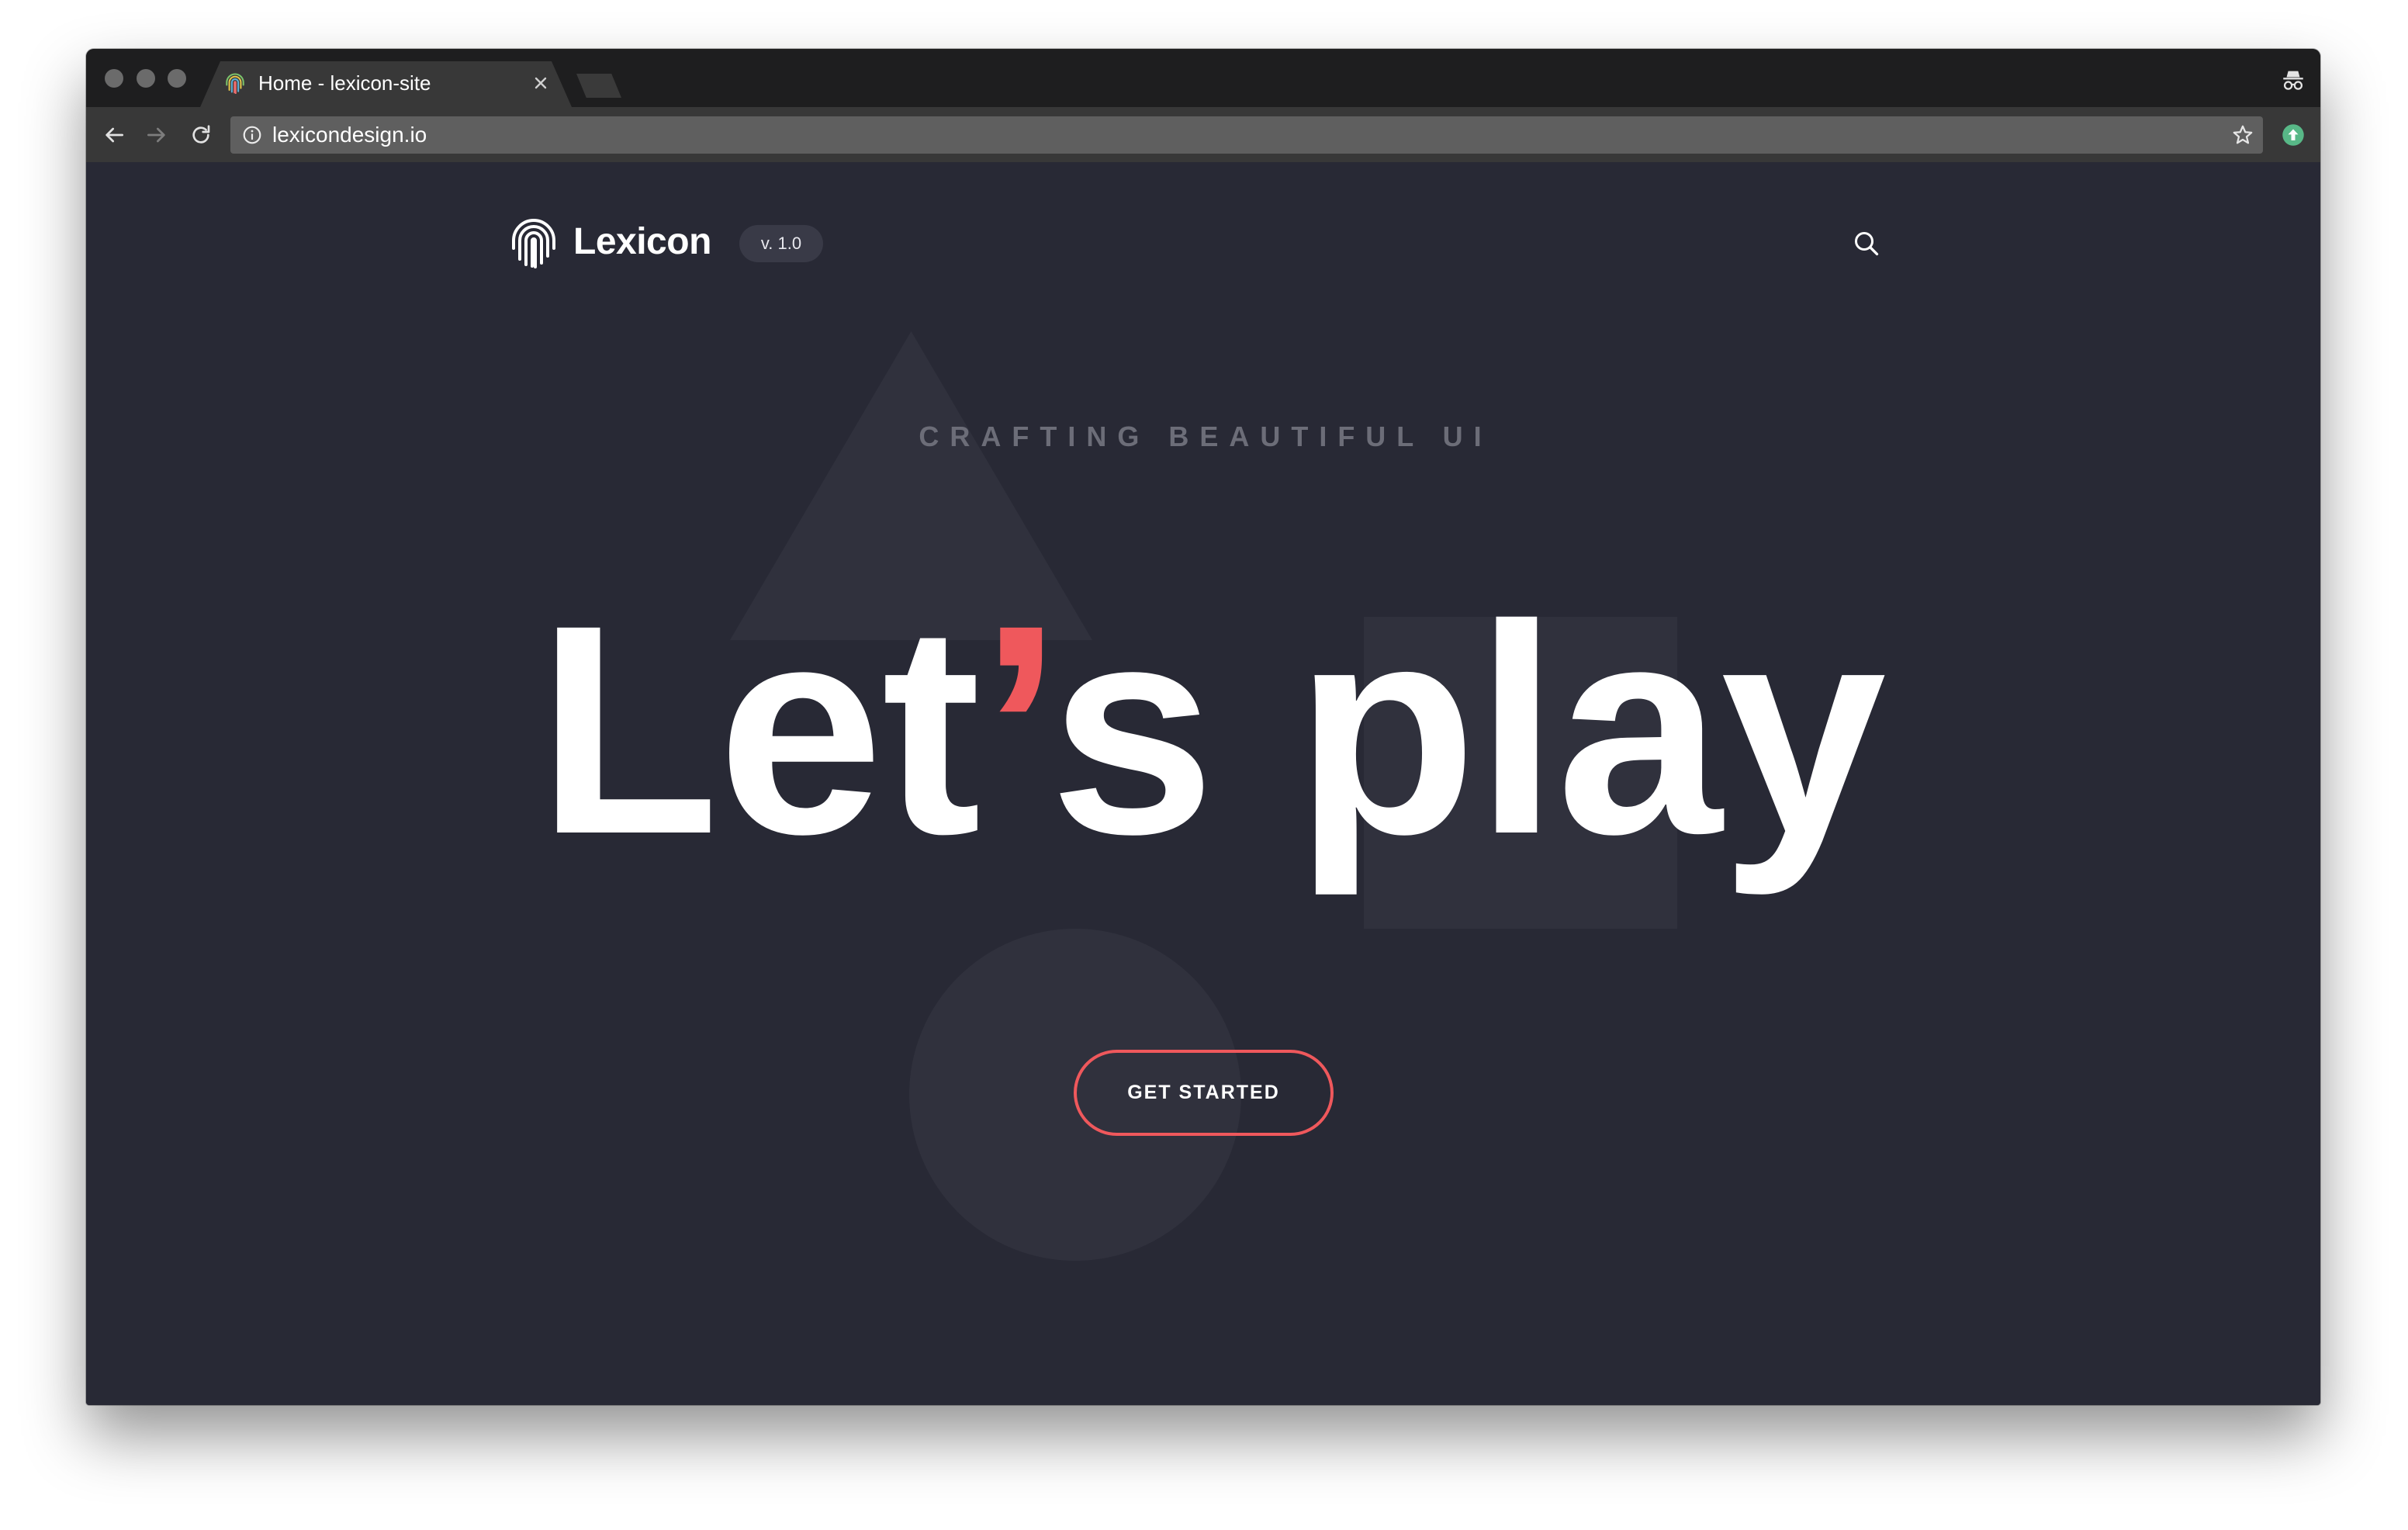  What do you see at coordinates (598, 86) in the screenshot?
I see `new-tab-icon` at bounding box center [598, 86].